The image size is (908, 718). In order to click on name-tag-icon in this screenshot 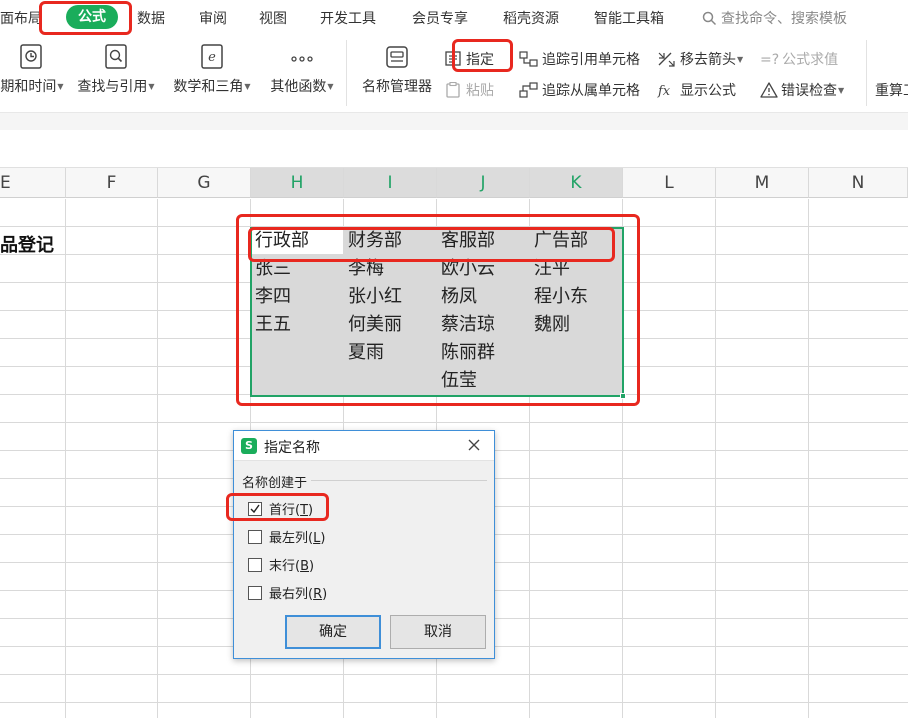, I will do `click(397, 57)`.